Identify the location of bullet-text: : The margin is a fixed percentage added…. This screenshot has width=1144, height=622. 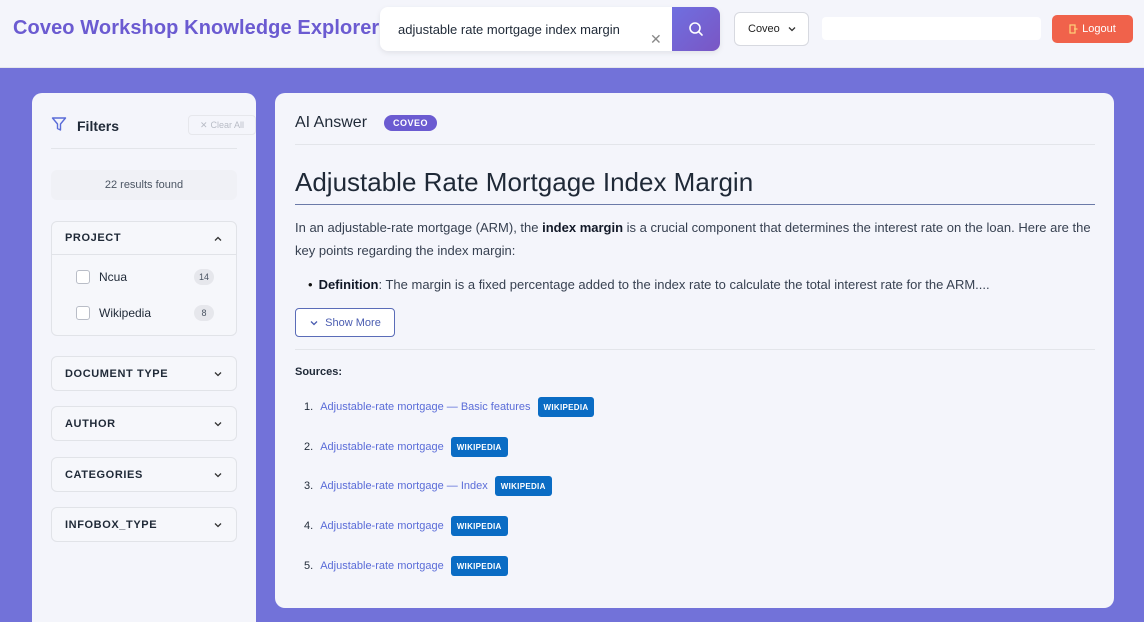
(684, 284).